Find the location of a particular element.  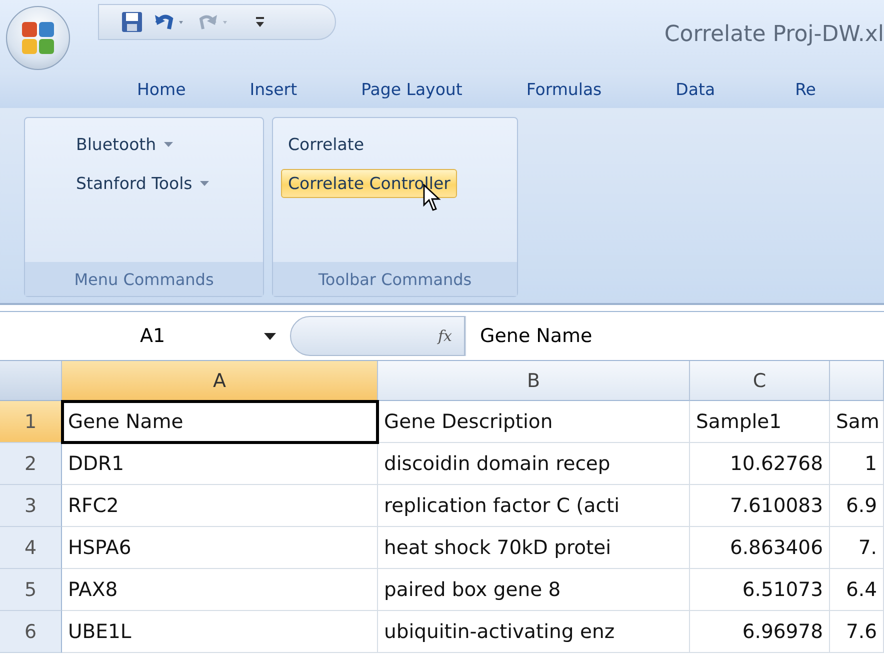

group-label: Menu Commands is located at coordinates (144, 279).